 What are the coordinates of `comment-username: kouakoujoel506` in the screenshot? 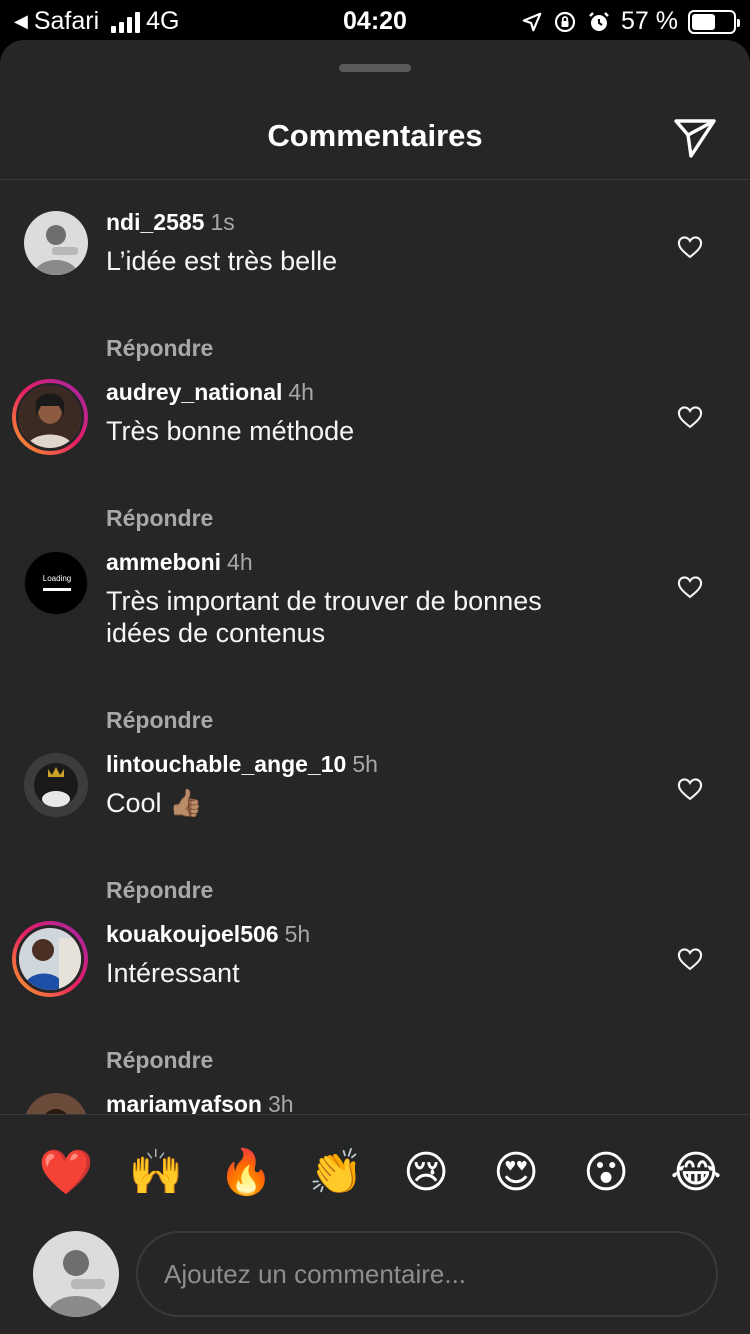 It's located at (192, 934).